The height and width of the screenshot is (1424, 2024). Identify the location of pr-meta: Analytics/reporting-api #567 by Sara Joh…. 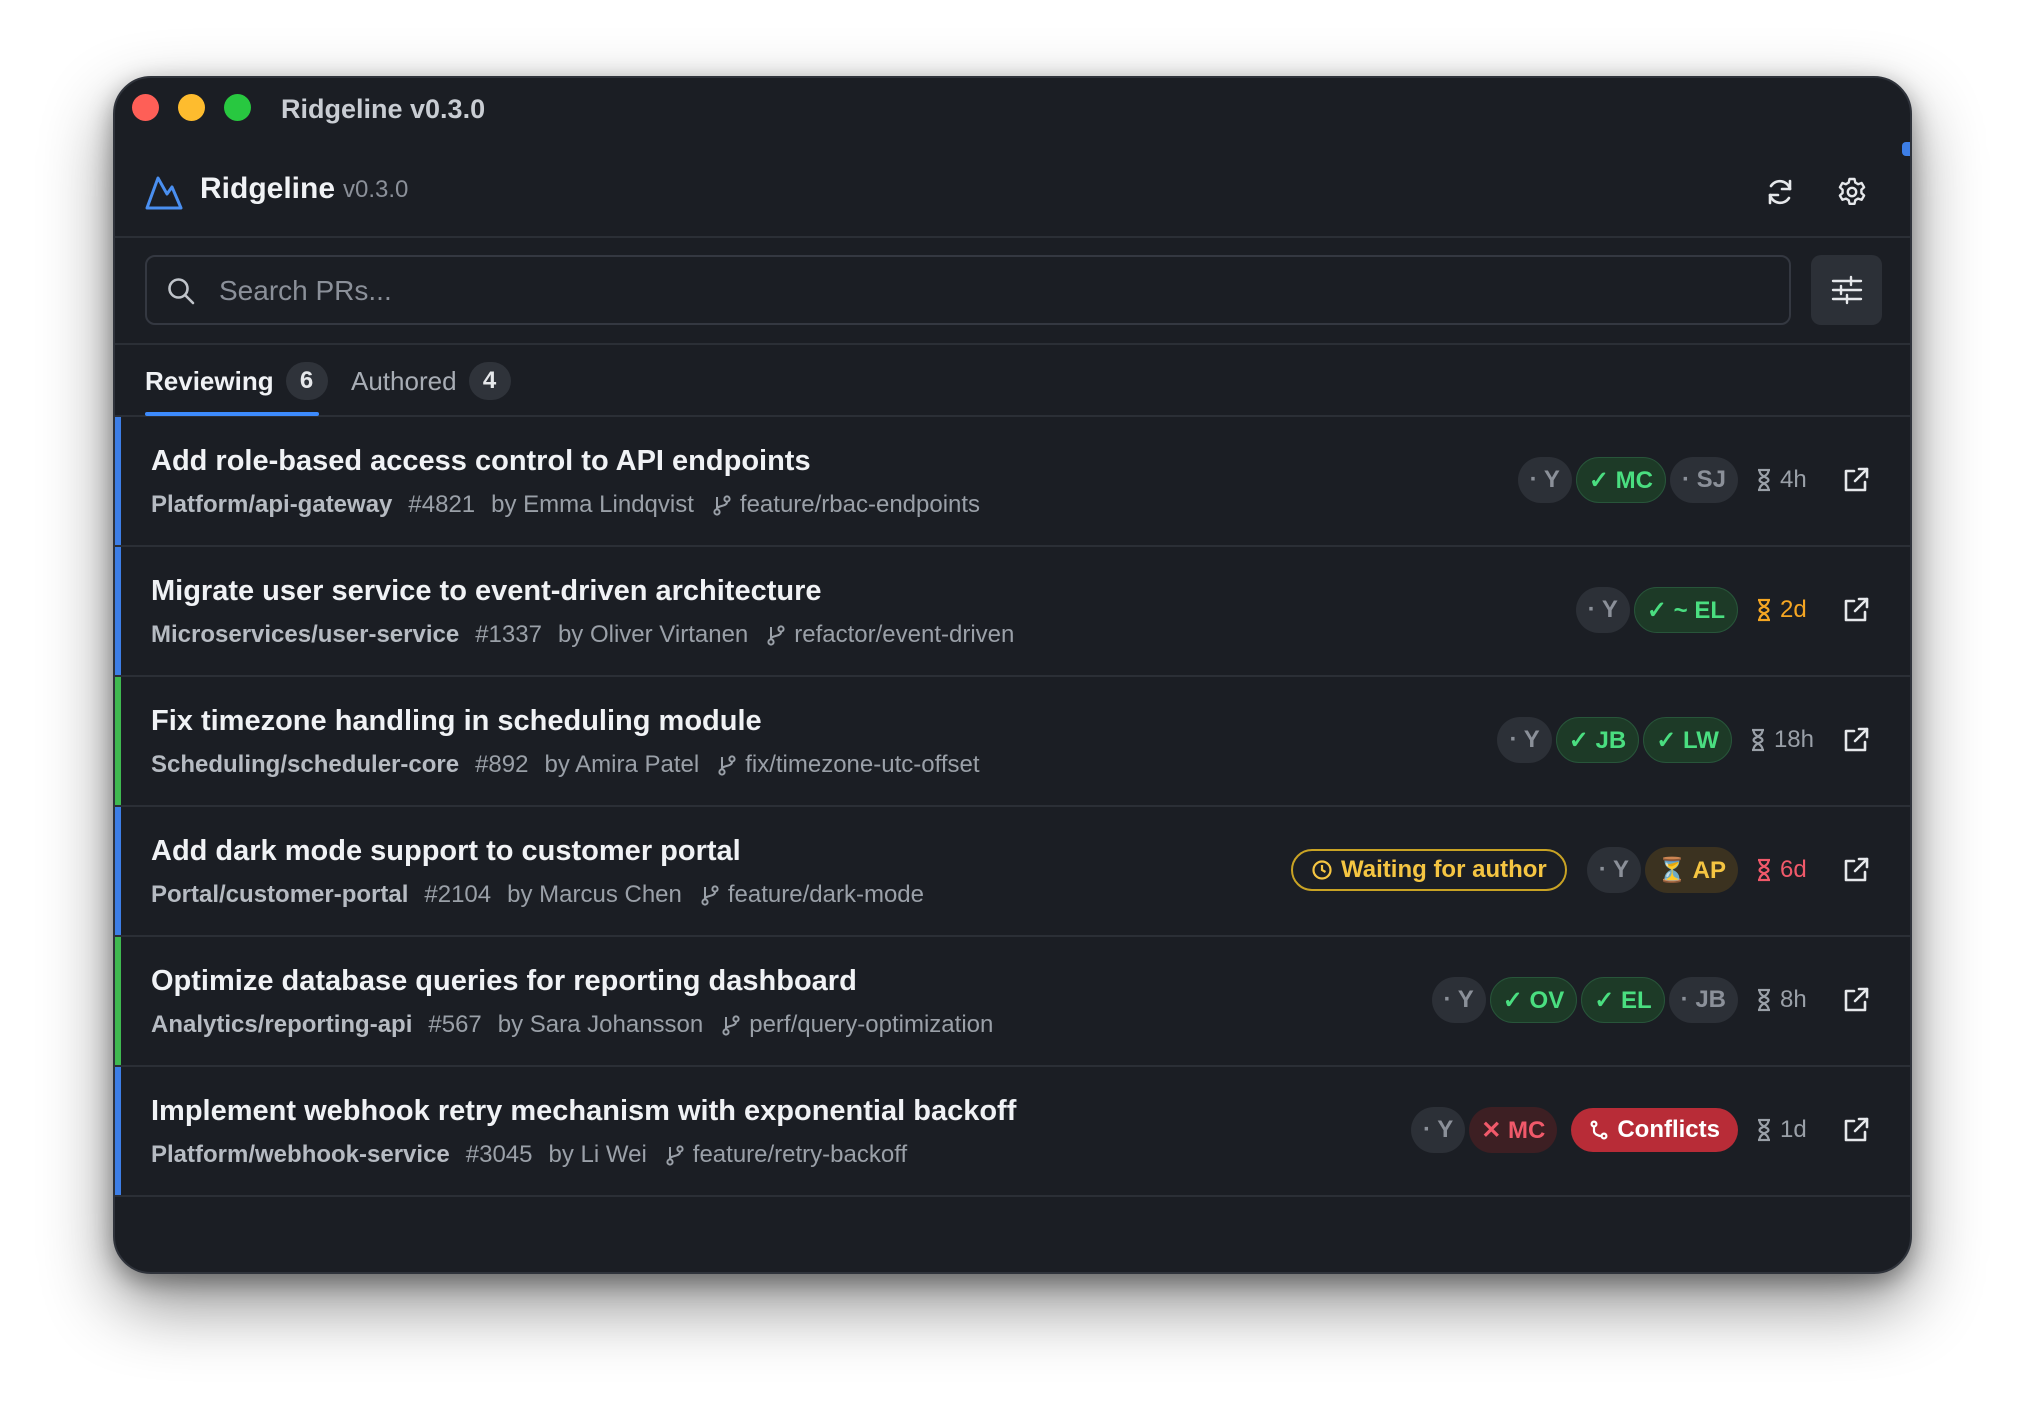
(572, 1025).